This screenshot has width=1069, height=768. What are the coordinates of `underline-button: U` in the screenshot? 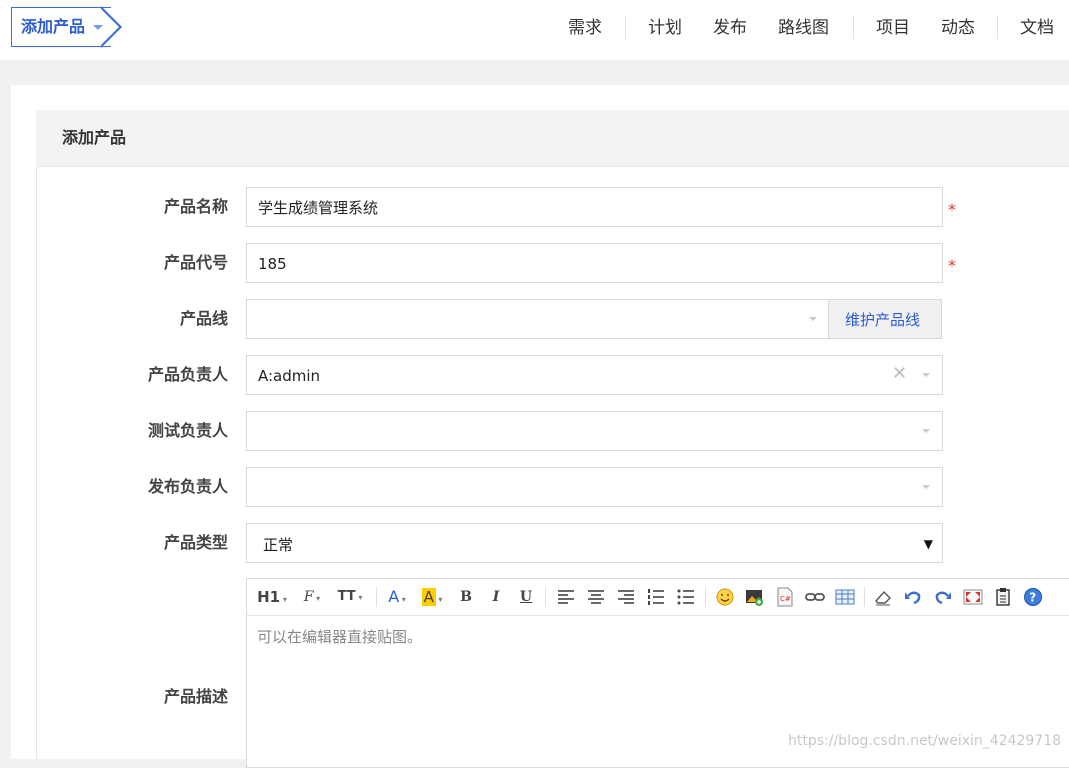 It's located at (526, 597).